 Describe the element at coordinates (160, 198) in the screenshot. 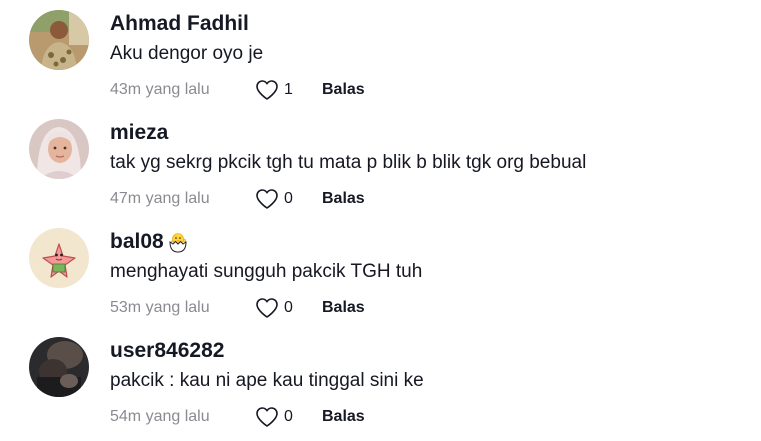

I see `timestamp: 47m yang lalu` at that location.